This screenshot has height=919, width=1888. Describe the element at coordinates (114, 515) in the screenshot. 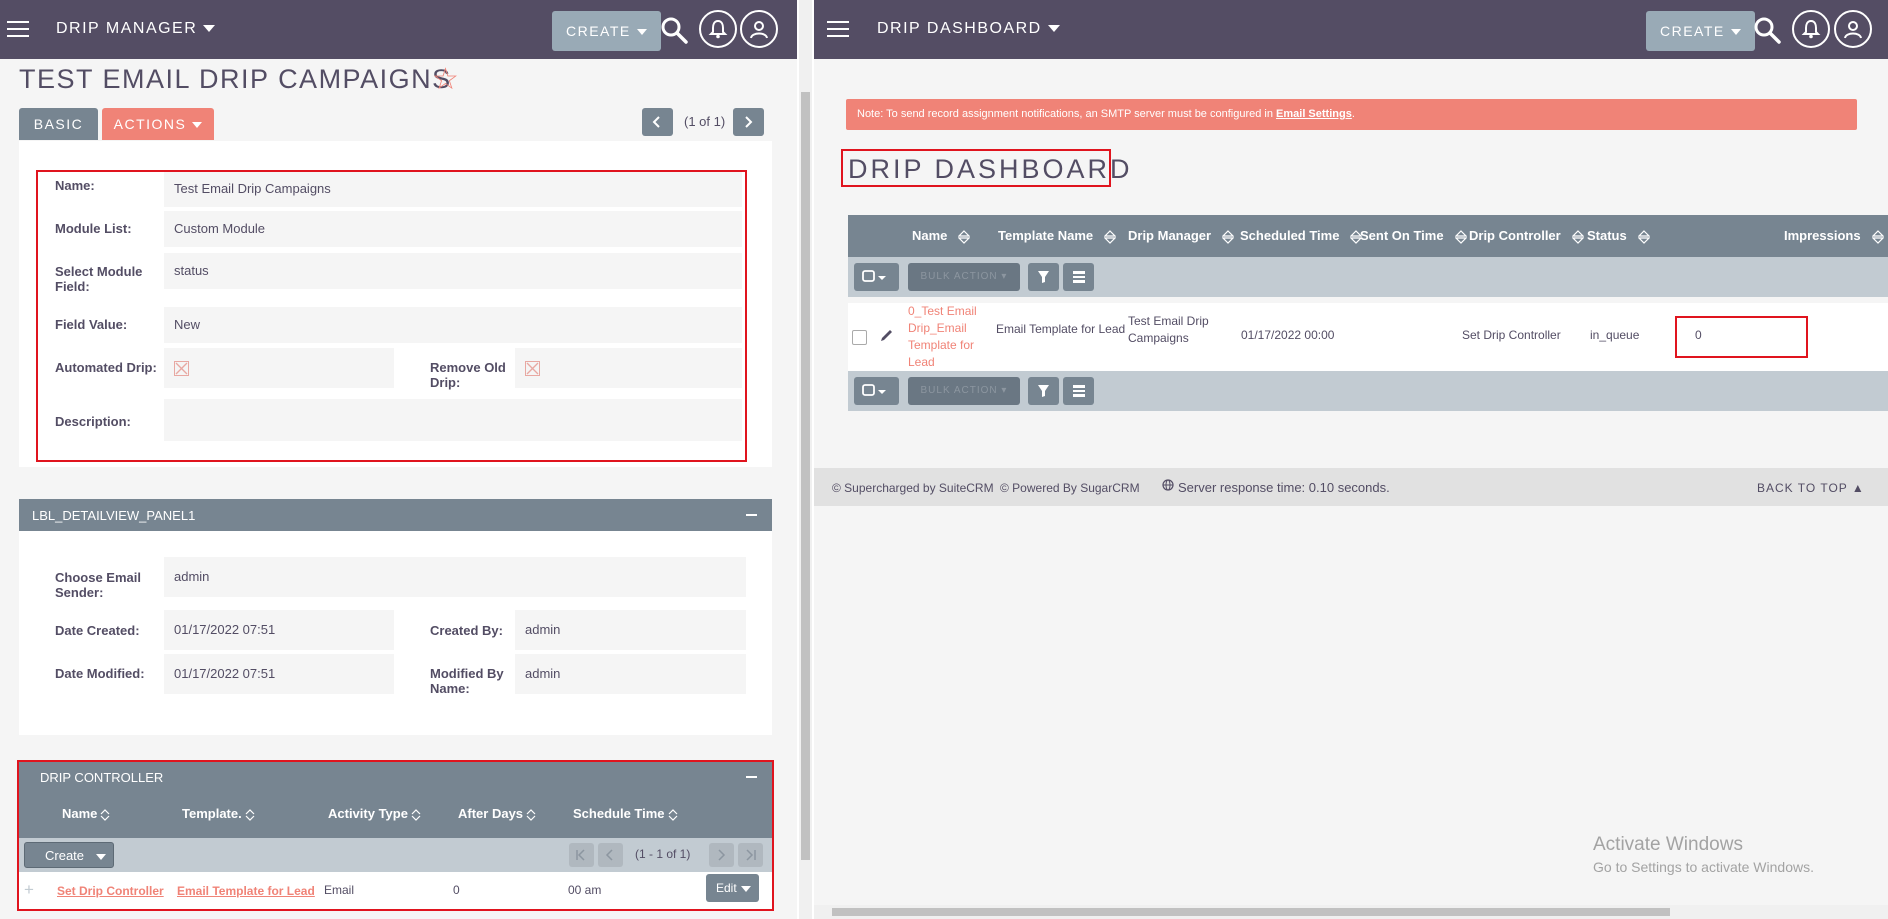

I see `panel1-title: LBL_DETAILVIEW_PANEL1` at that location.